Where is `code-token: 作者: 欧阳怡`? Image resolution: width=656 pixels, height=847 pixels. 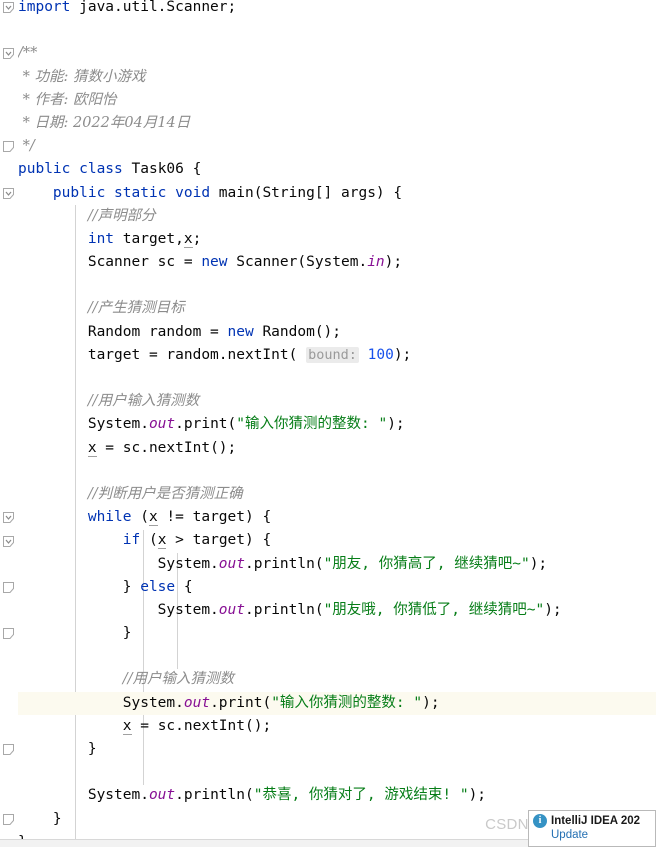 code-token: 作者: 欧阳怡 is located at coordinates (75, 99).